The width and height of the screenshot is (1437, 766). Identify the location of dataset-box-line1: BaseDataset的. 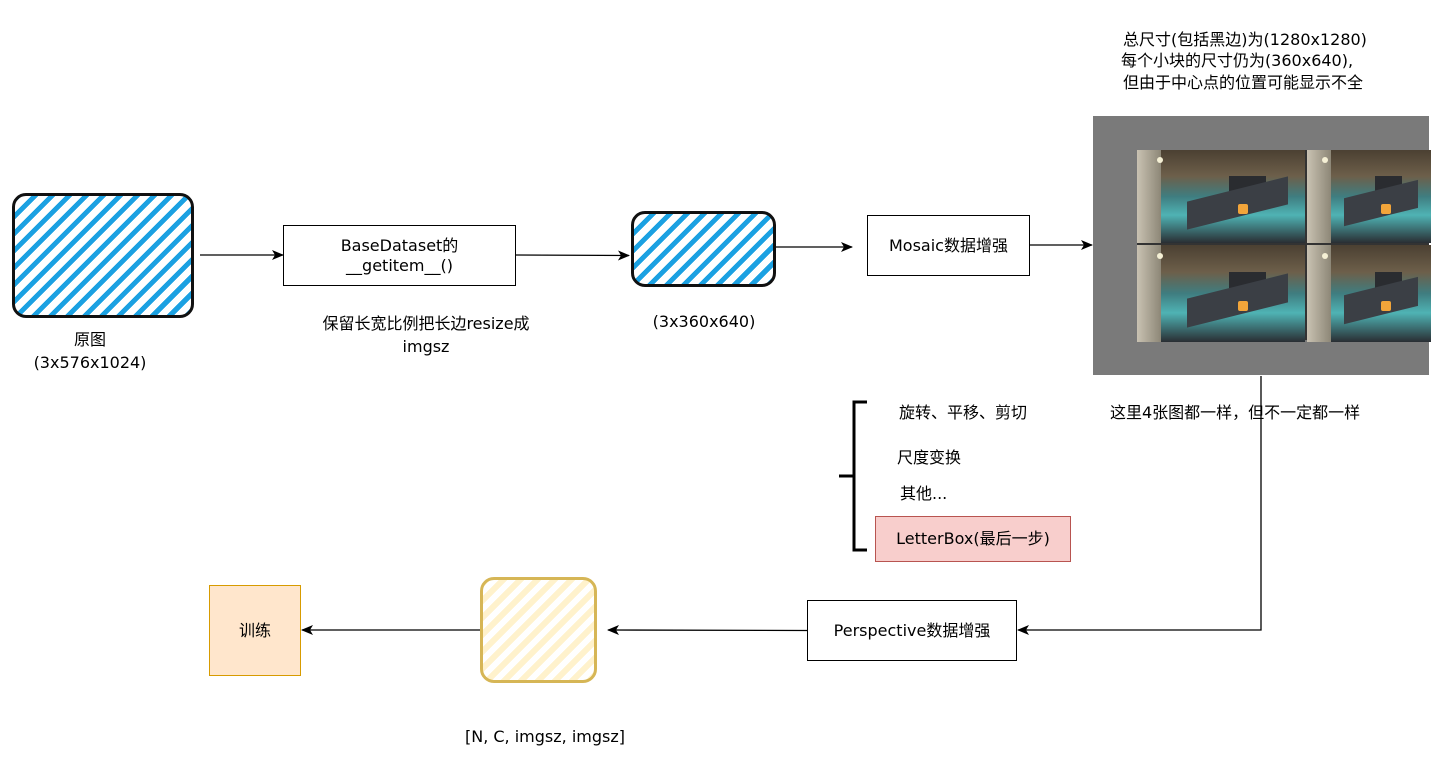
(399, 245).